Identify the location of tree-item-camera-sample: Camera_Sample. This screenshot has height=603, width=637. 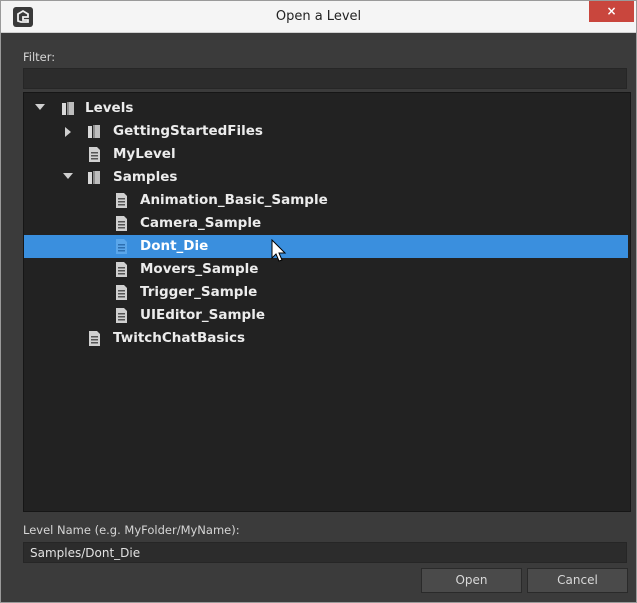
(326, 223).